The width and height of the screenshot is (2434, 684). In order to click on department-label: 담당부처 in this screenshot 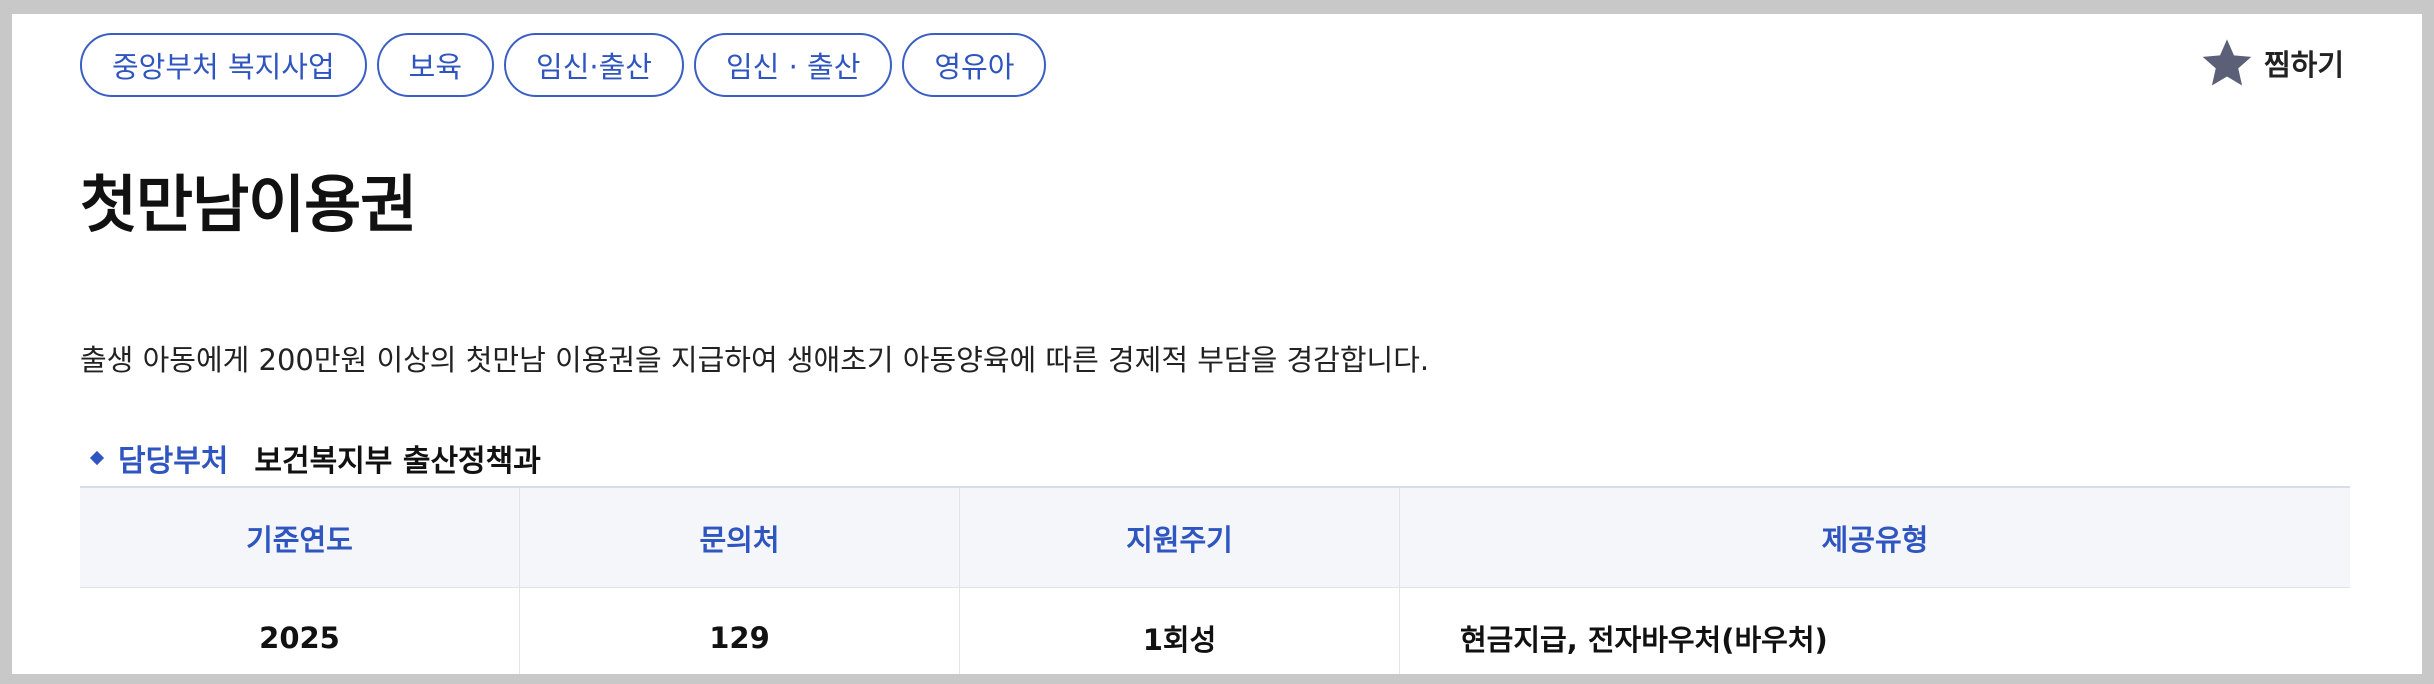, I will do `click(173, 461)`.